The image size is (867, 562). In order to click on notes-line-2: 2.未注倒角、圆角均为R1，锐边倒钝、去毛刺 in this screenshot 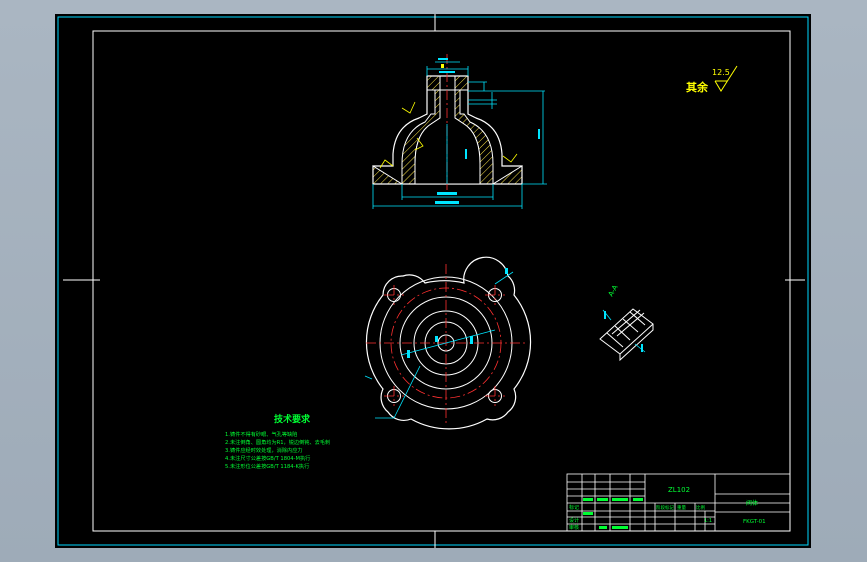, I will do `click(277, 442)`.